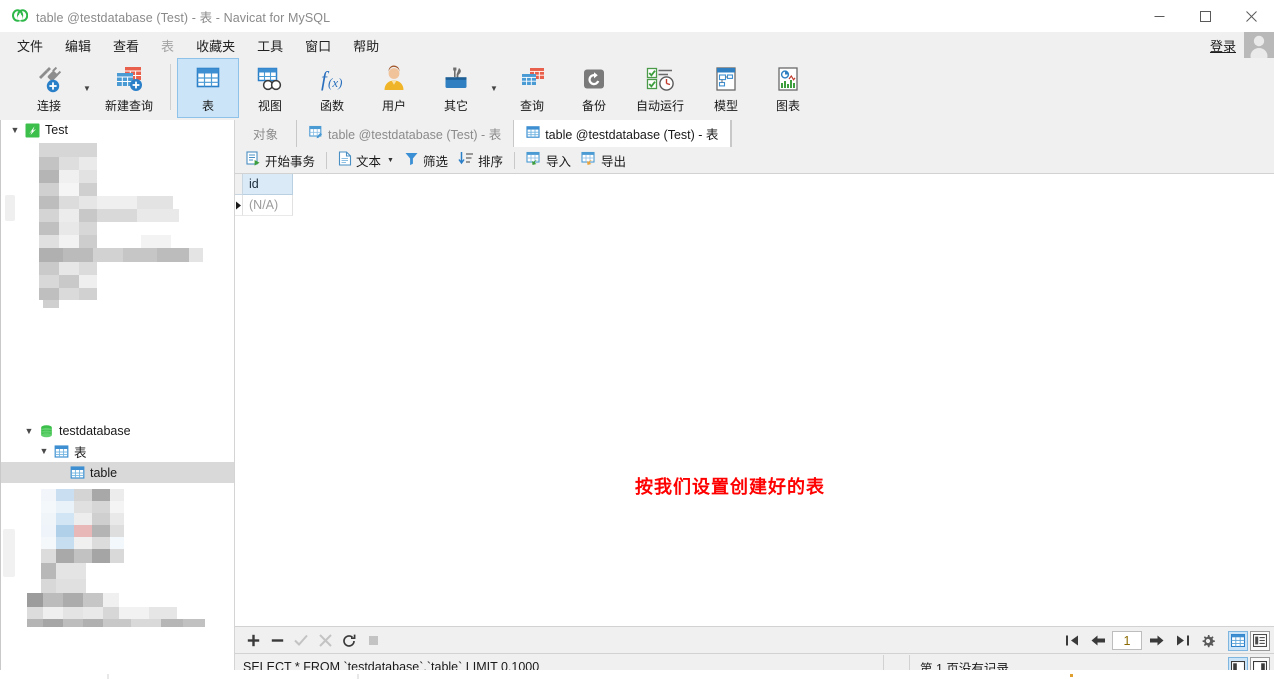 The image size is (1274, 679). I want to click on menu-bar: 文件 编辑 查看 表 收藏夹 工具 窗口 帮助 登录, so click(637, 45).